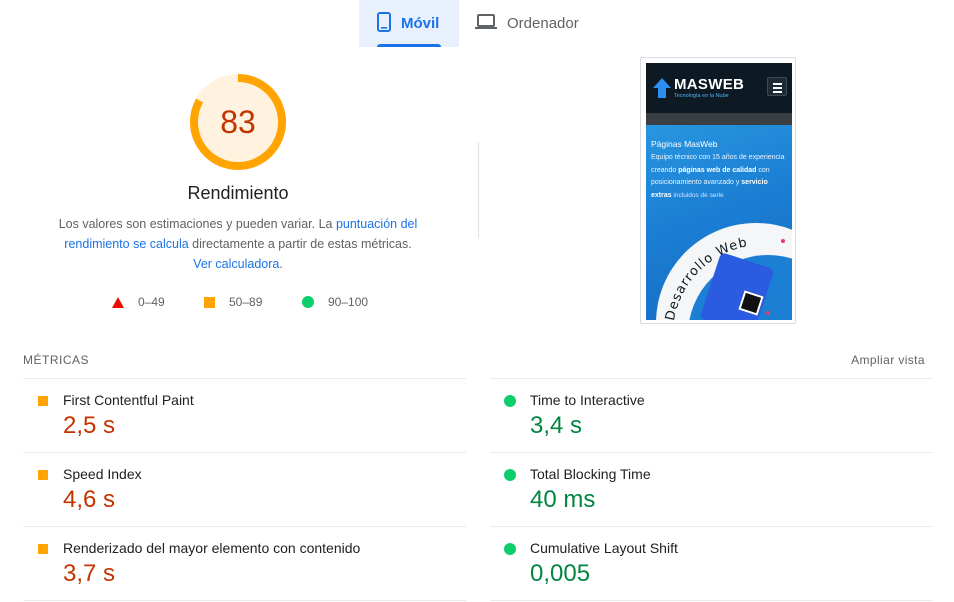 The image size is (954, 602). I want to click on site-text-e: incluidos de serie, so click(697, 195).